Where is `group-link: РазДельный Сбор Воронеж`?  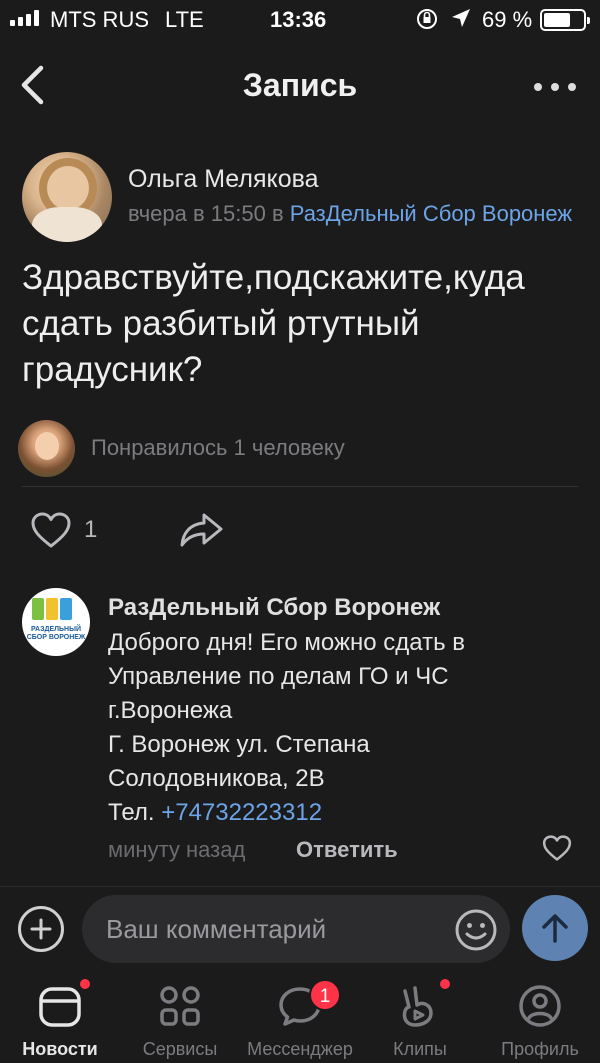 group-link: РазДельный Сбор Воронеж is located at coordinates (431, 213).